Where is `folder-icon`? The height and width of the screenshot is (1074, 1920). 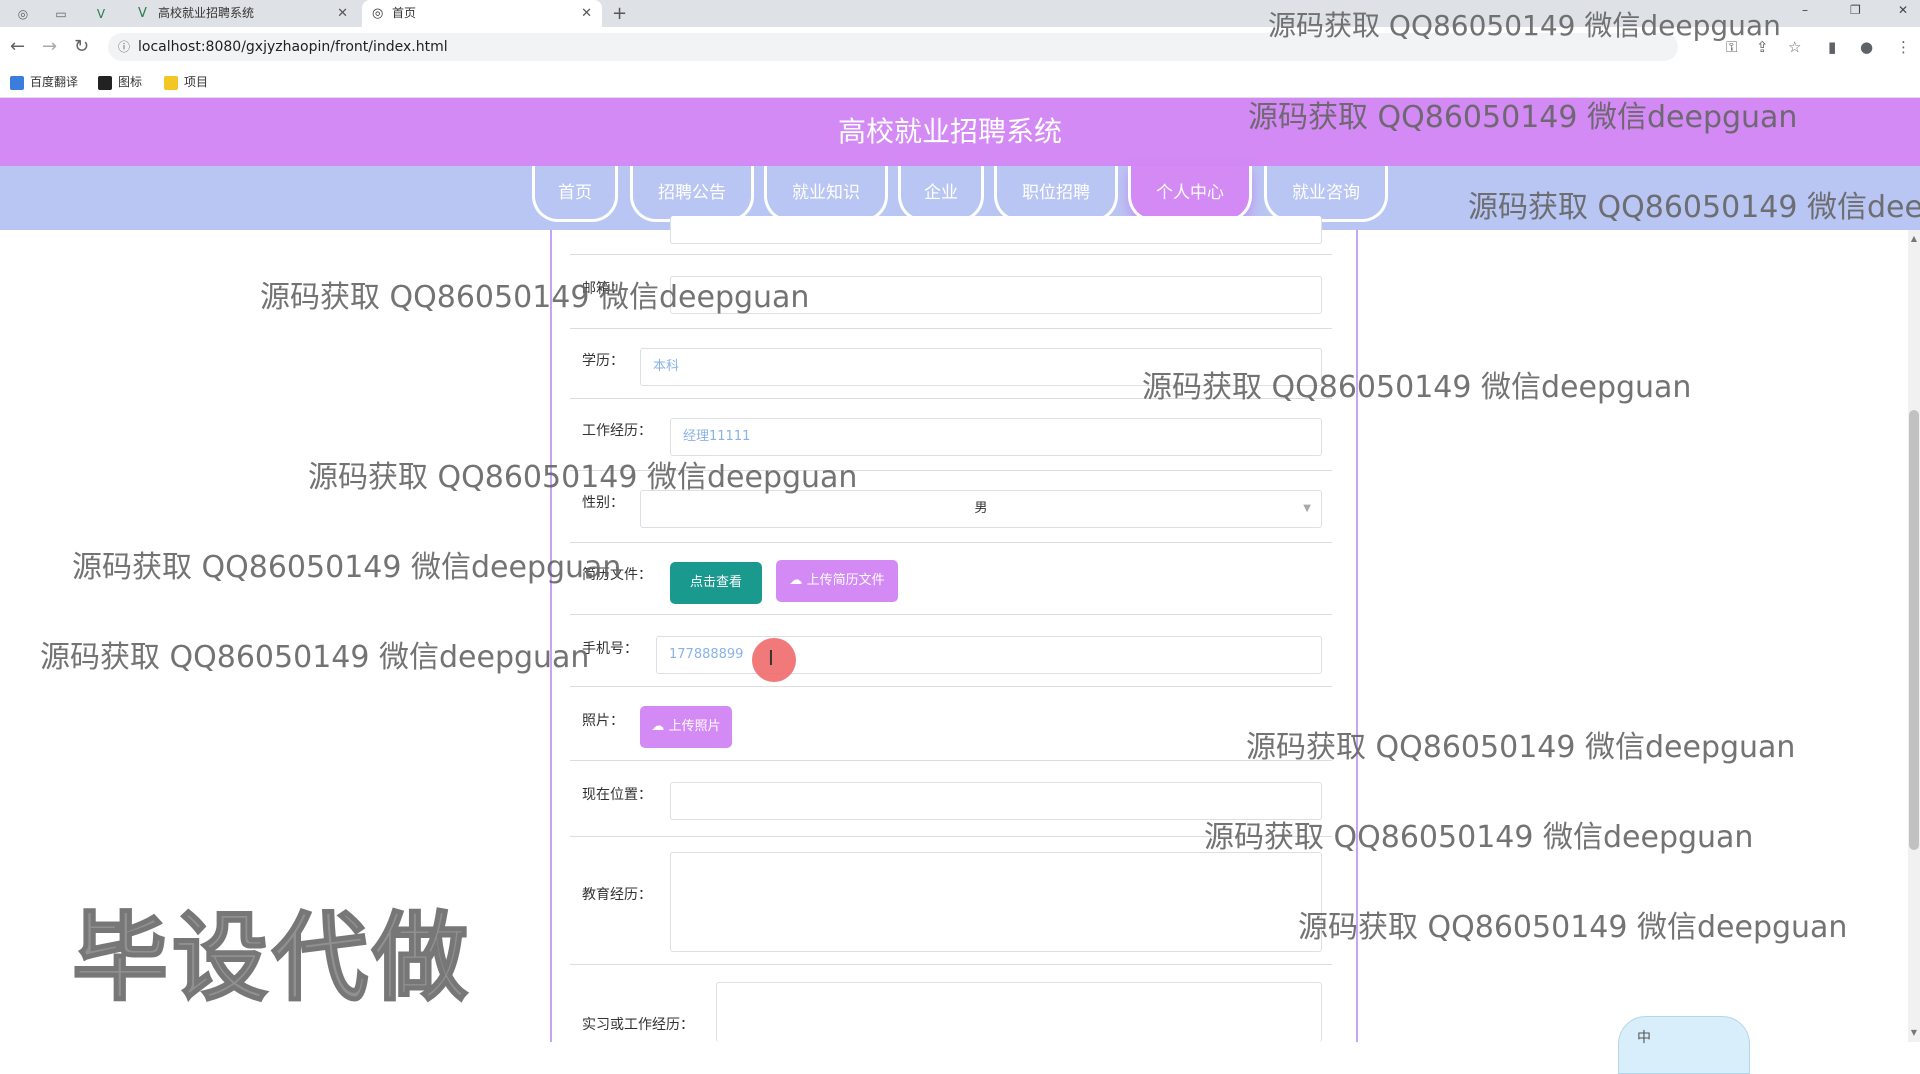
folder-icon is located at coordinates (171, 82).